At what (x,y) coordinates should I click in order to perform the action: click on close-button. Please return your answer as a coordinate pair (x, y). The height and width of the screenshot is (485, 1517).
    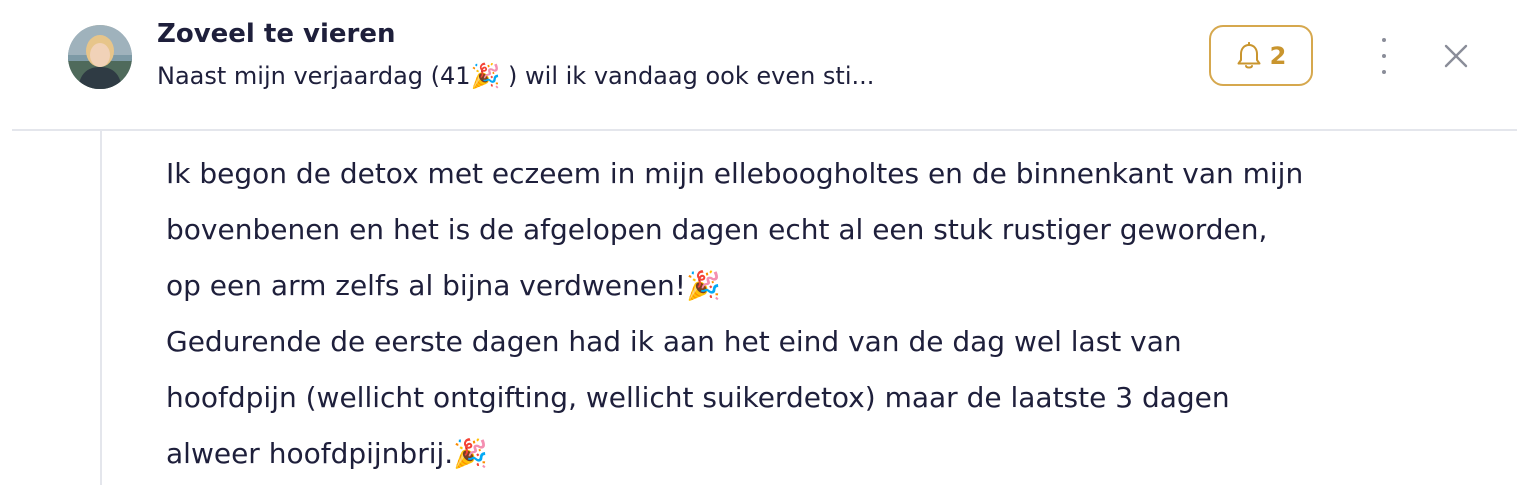
    Looking at the image, I should click on (1456, 56).